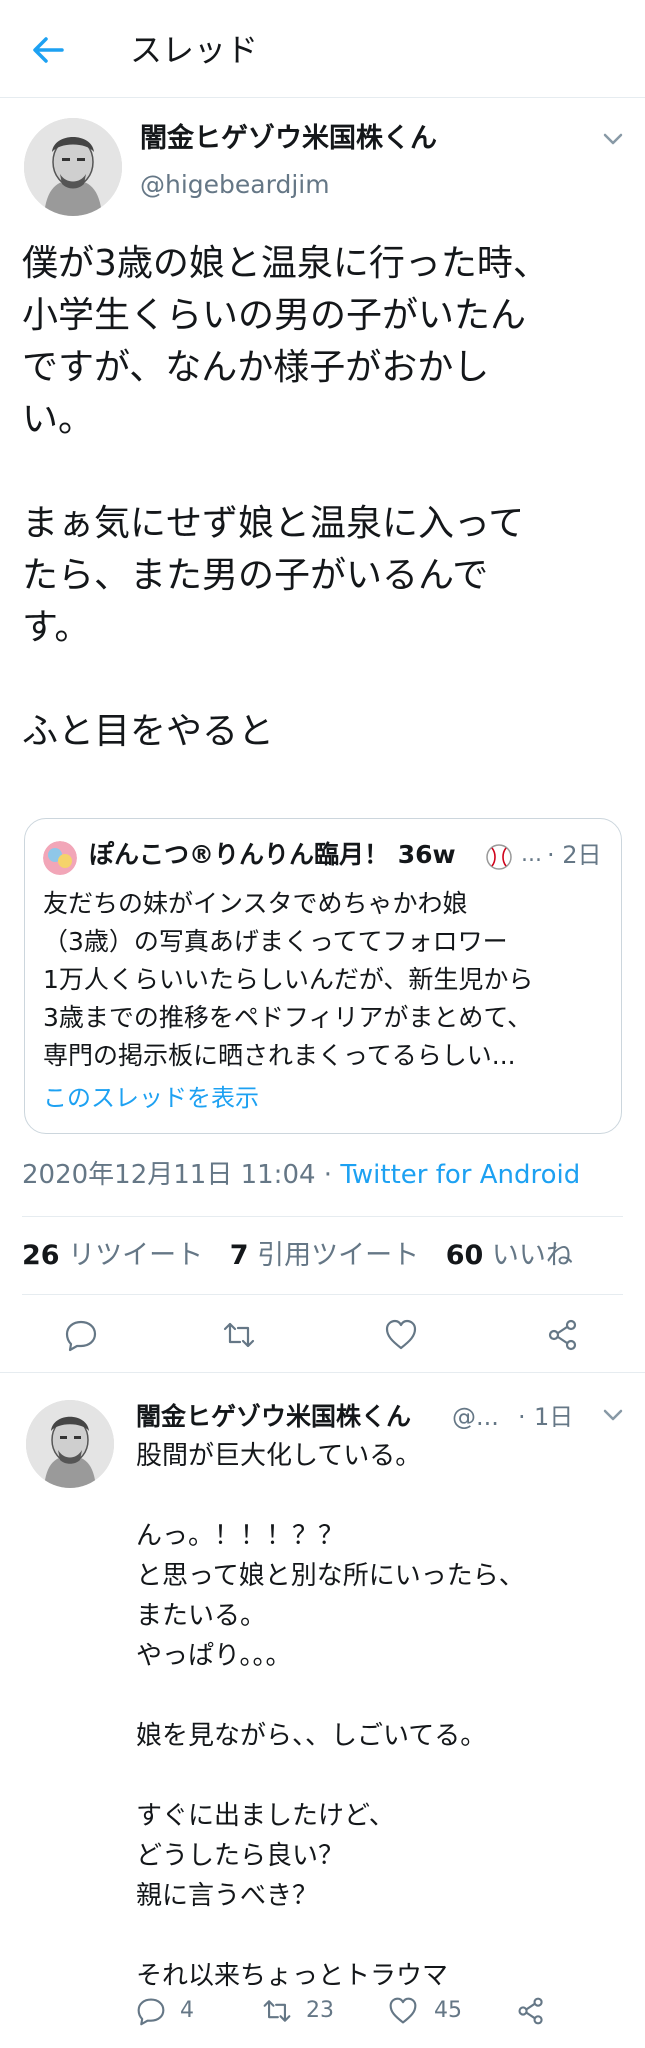  What do you see at coordinates (151, 1098) in the screenshot?
I see `show-thread-link: このスレッドを表示` at bounding box center [151, 1098].